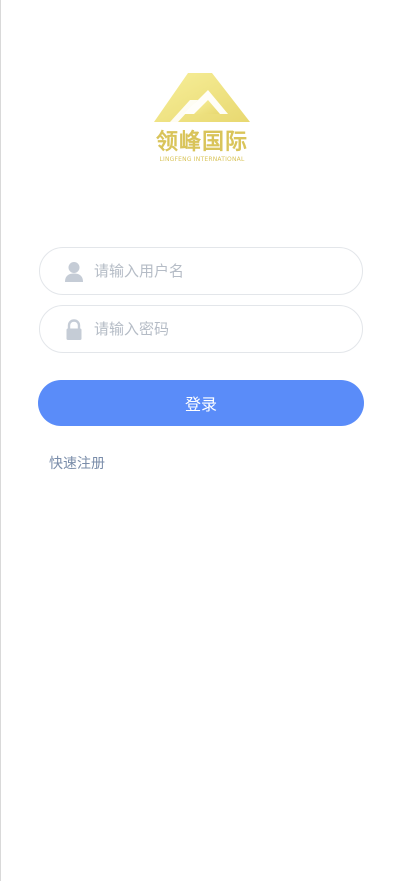  I want to click on password-input, so click(219, 329).